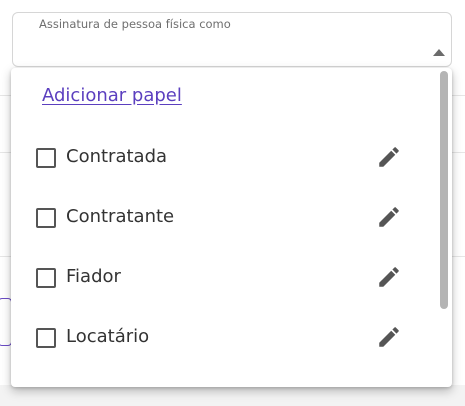 This screenshot has height=406, width=465. What do you see at coordinates (232, 39) in the screenshot?
I see `signature-role-select: Assinatura de pessoa física como` at bounding box center [232, 39].